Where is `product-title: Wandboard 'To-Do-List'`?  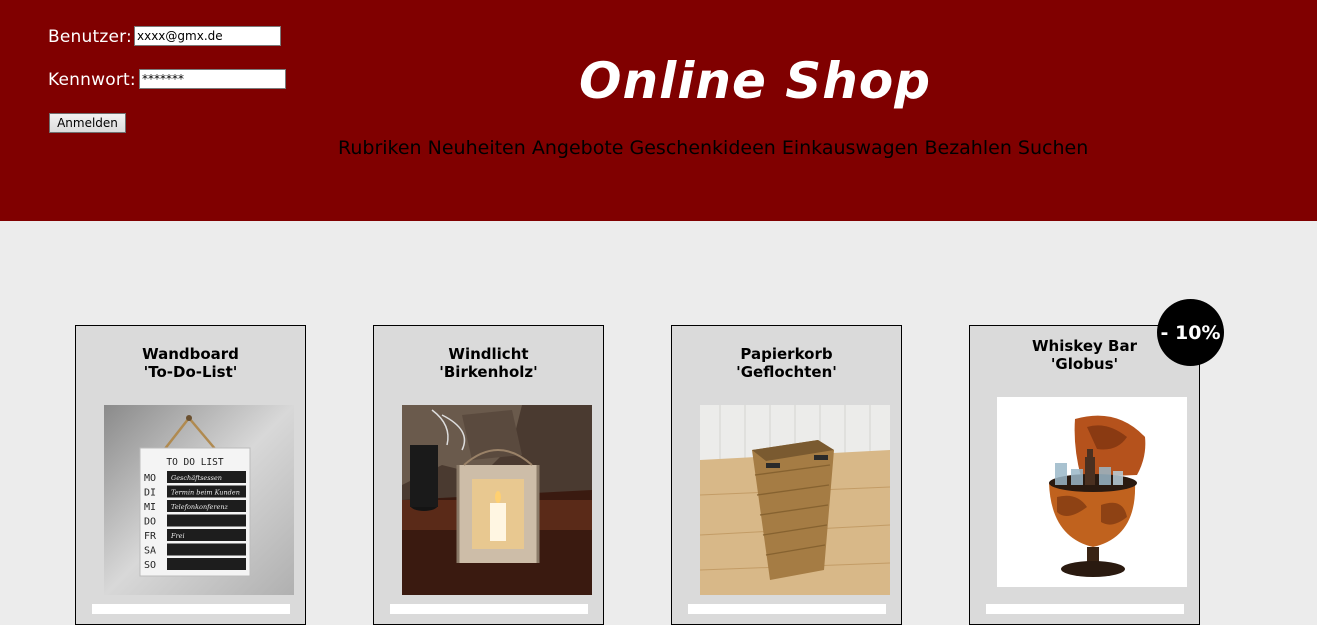 product-title: Wandboard 'To-Do-List' is located at coordinates (190, 363).